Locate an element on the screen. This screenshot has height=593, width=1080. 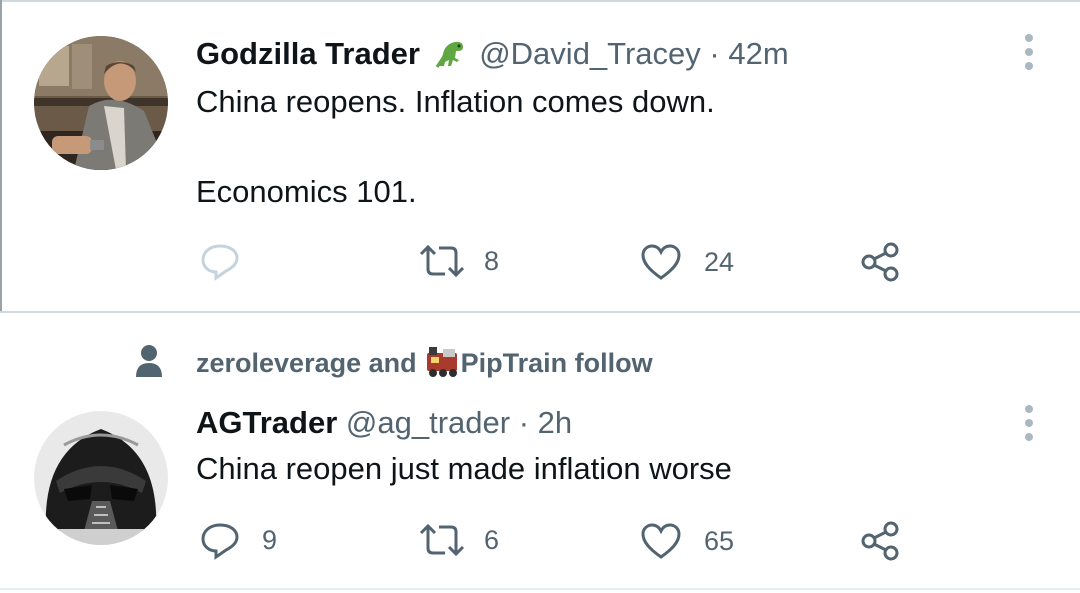
reply-button is located at coordinates (228, 261).